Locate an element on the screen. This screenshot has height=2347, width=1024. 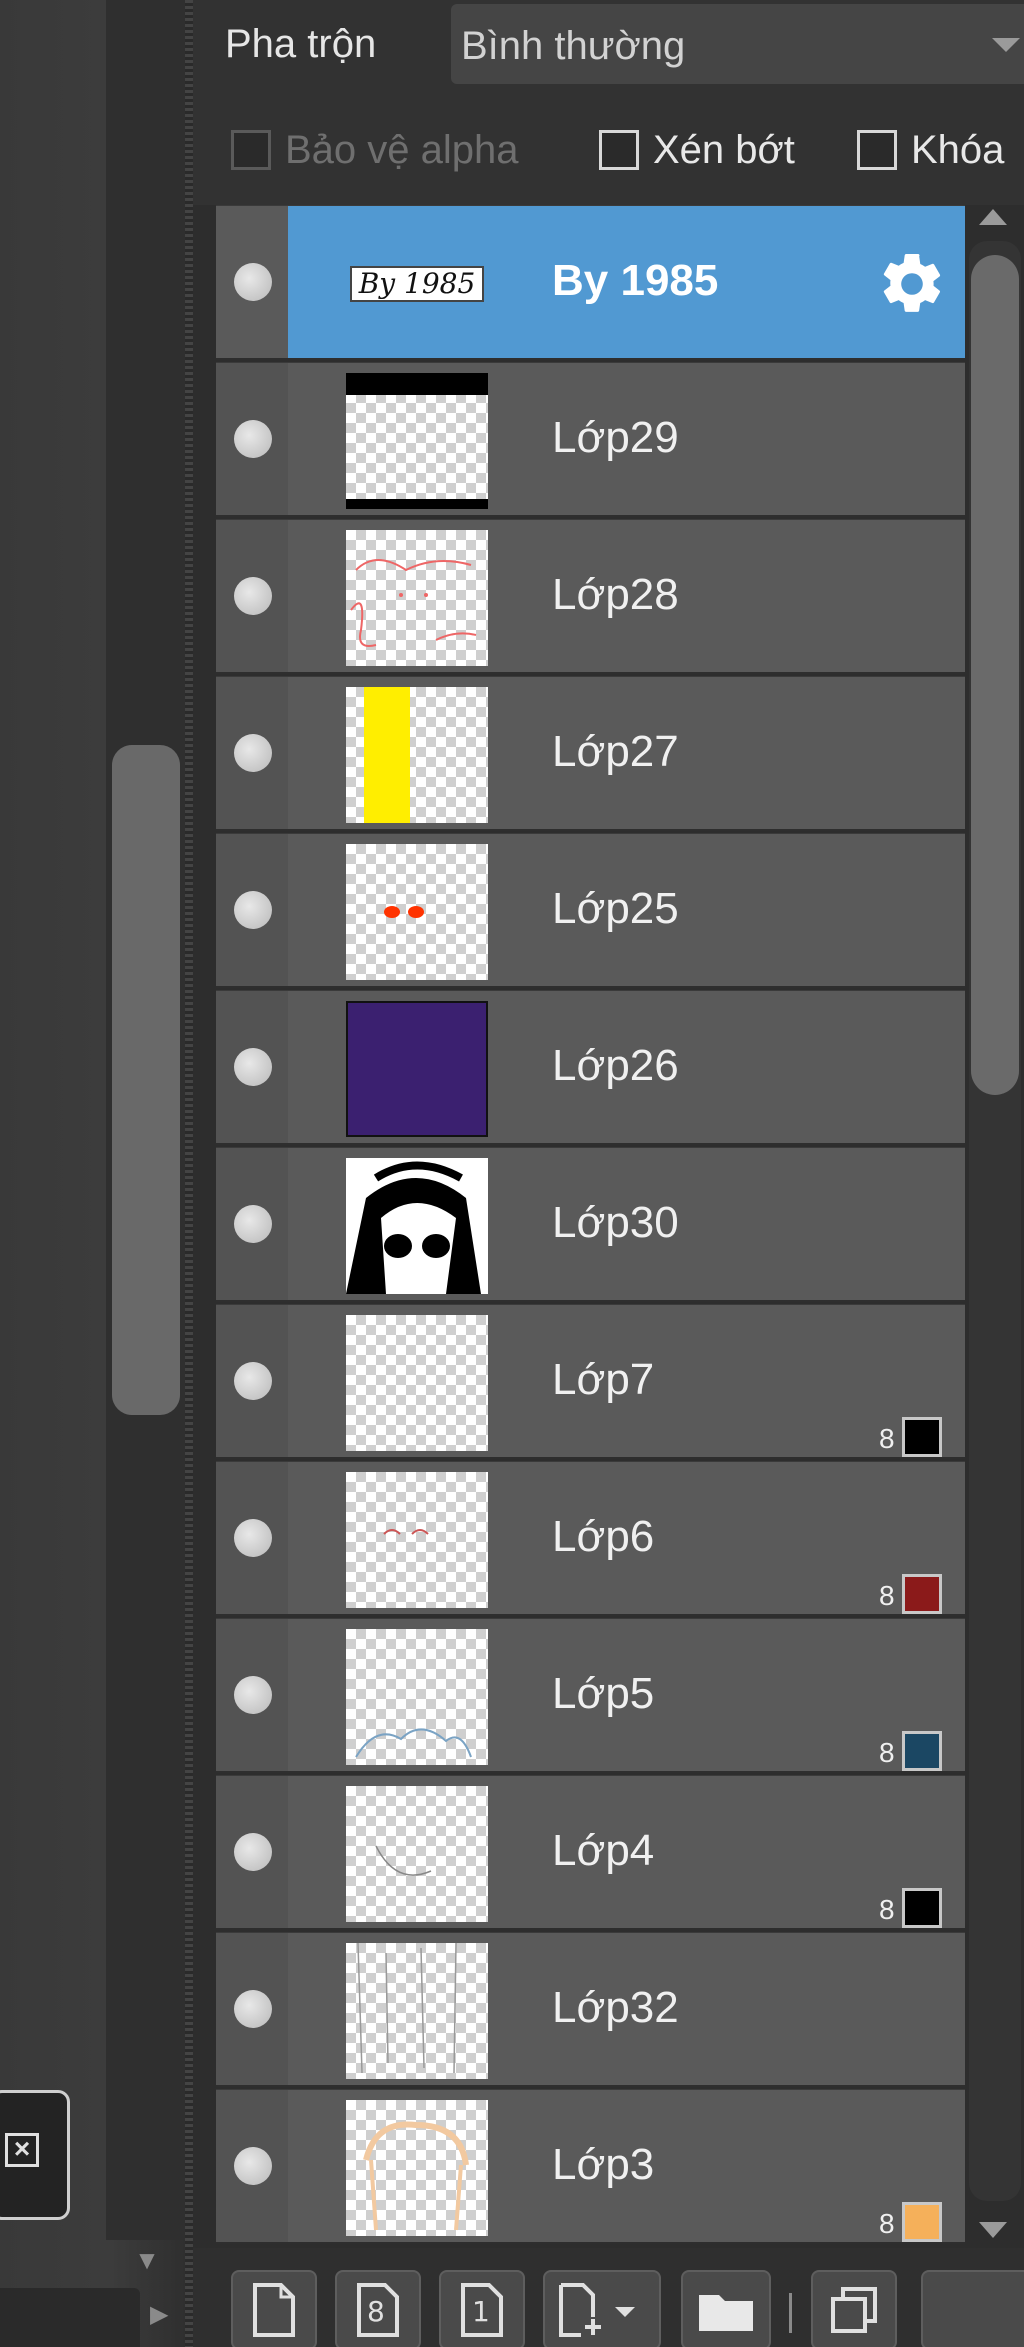
layer-thumbnail: By 1985 is located at coordinates (417, 284).